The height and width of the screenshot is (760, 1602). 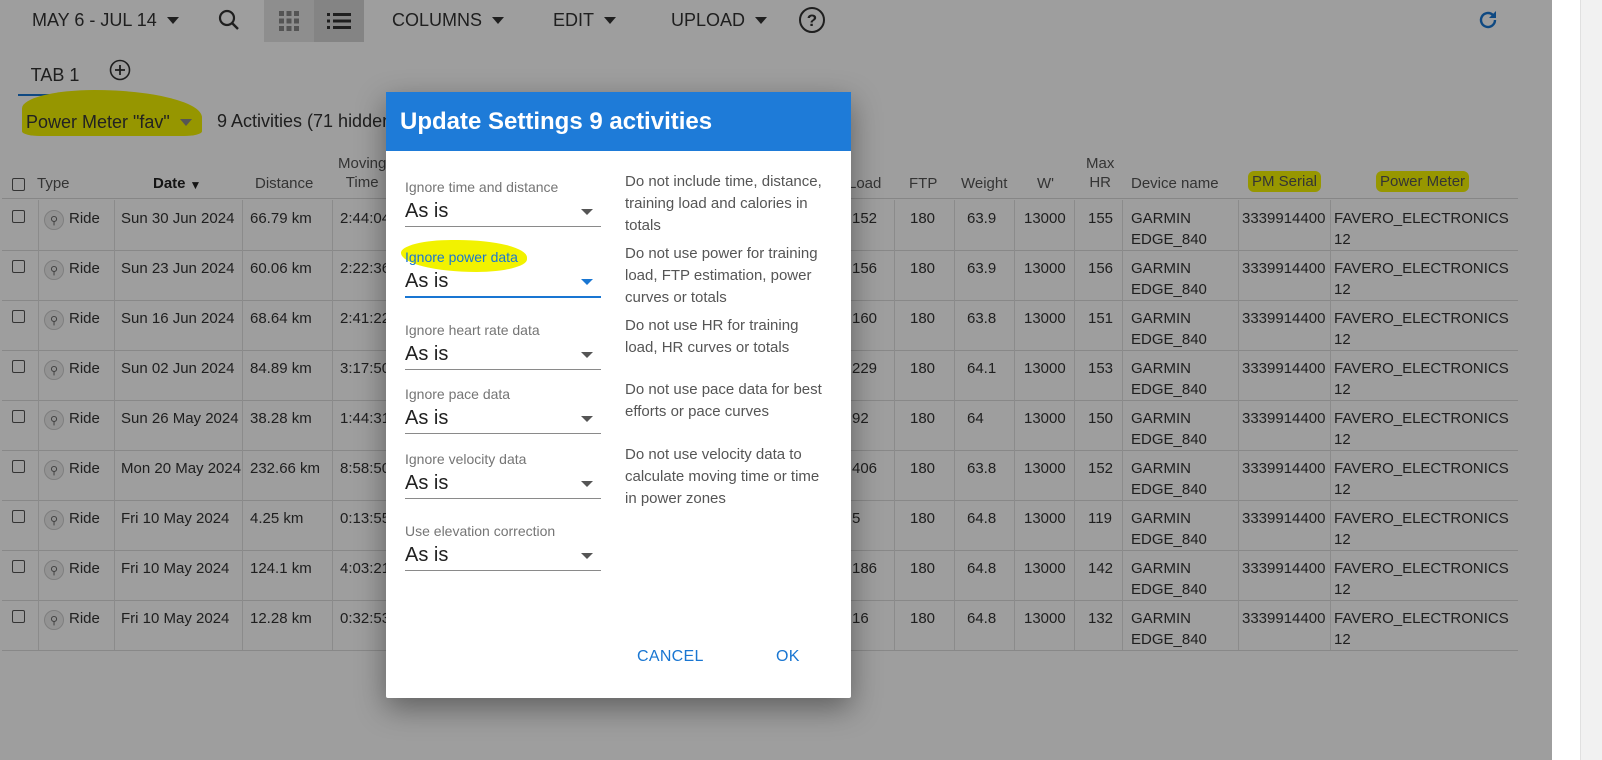 What do you see at coordinates (1577, 380) in the screenshot?
I see `page-margin` at bounding box center [1577, 380].